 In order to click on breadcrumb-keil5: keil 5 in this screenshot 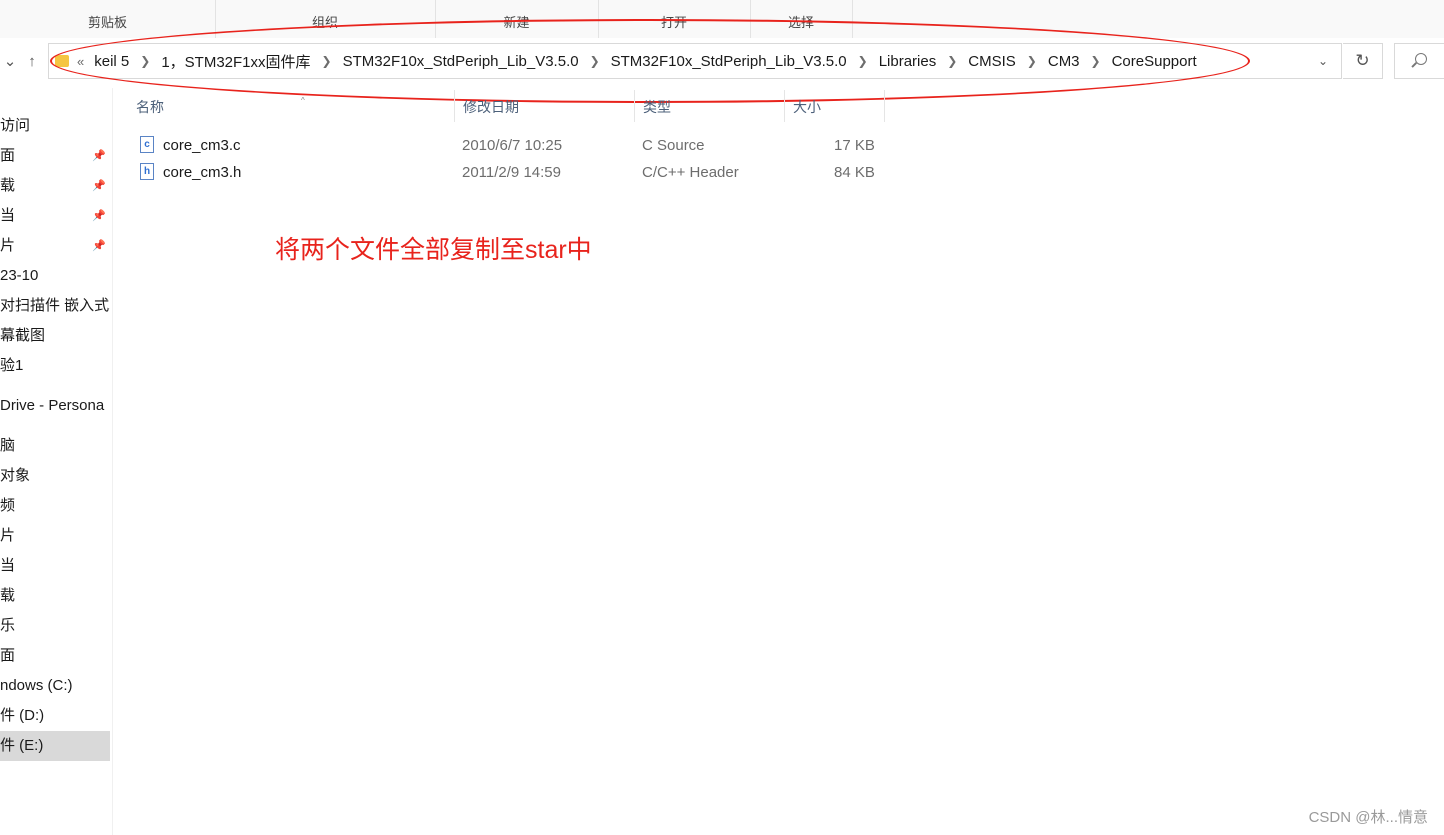, I will do `click(111, 61)`.